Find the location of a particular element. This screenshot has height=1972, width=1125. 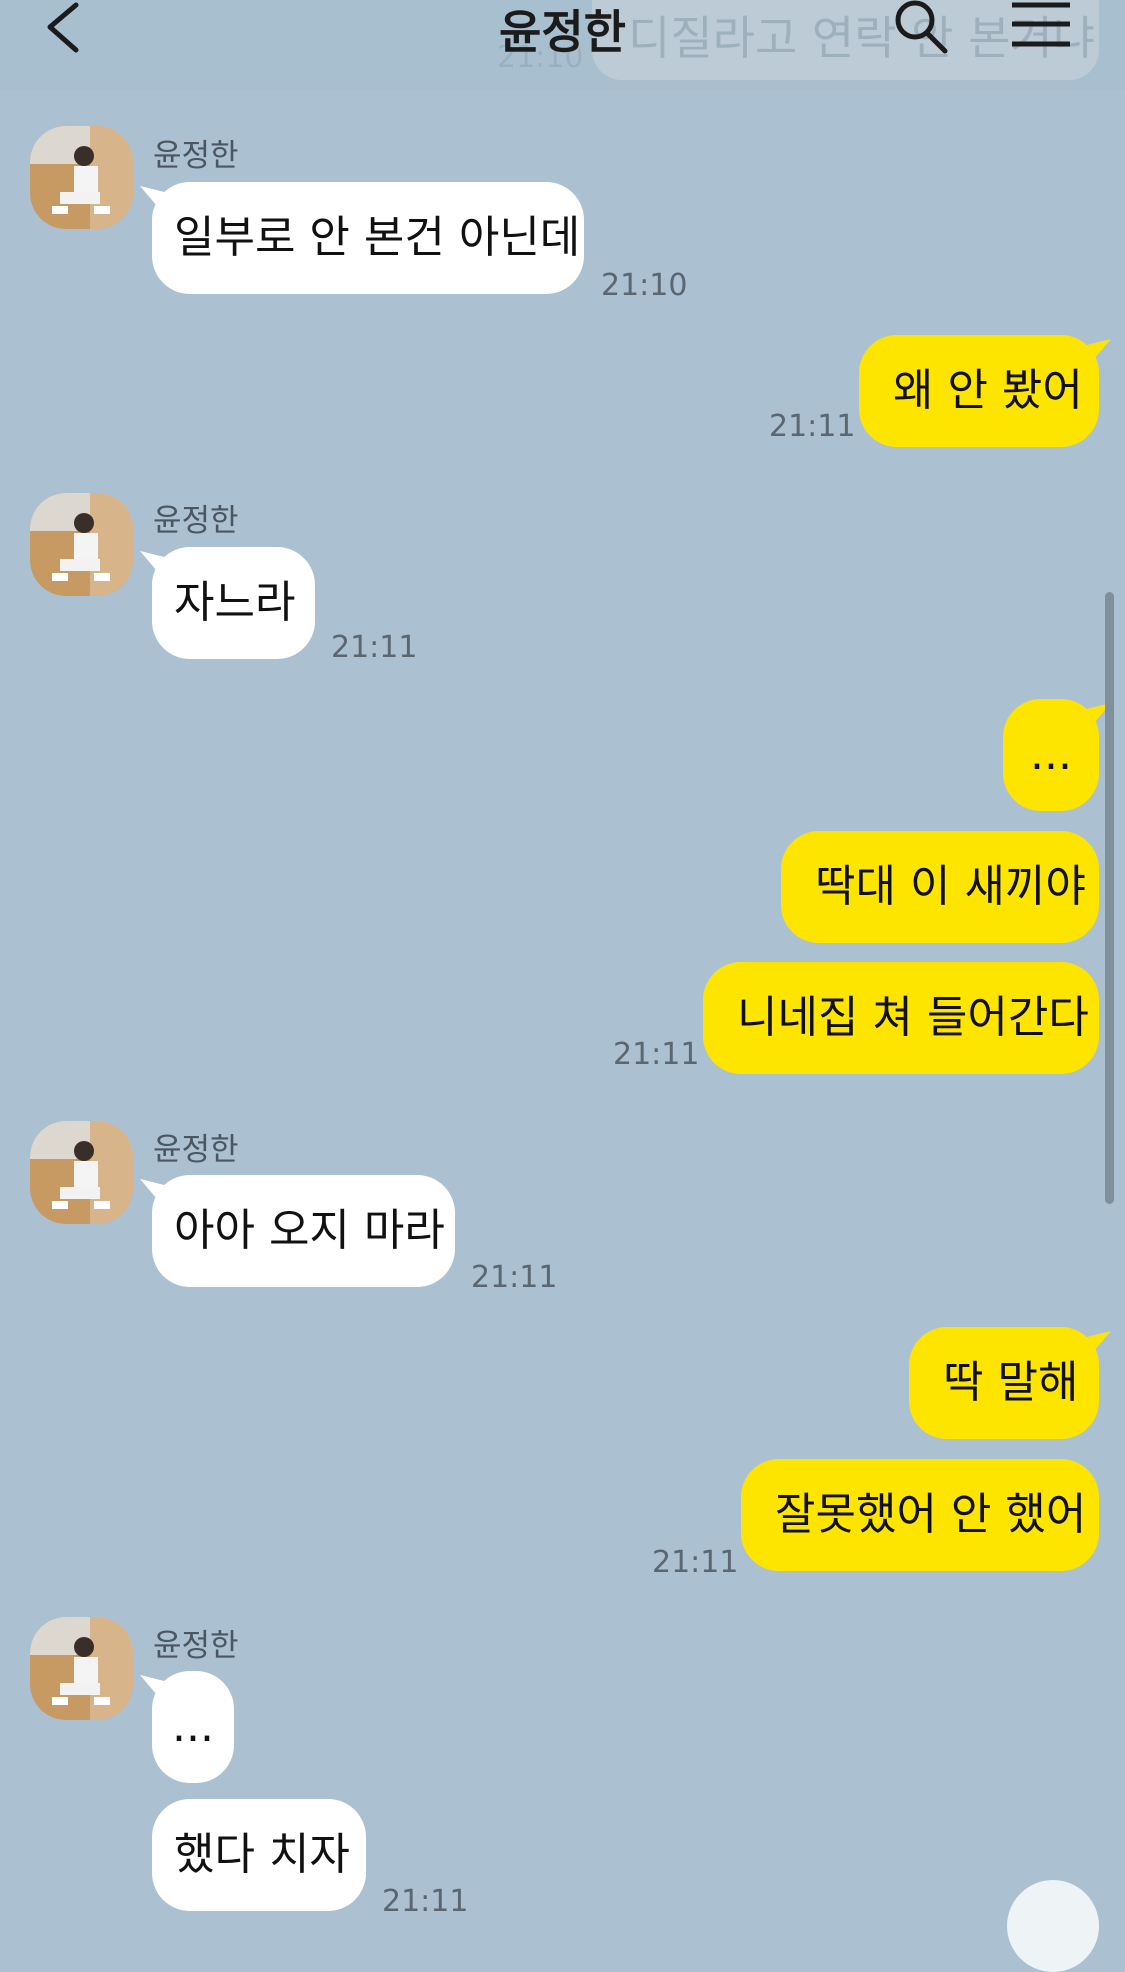

message-bubble: 아아 오지 마라 is located at coordinates (303, 1231).